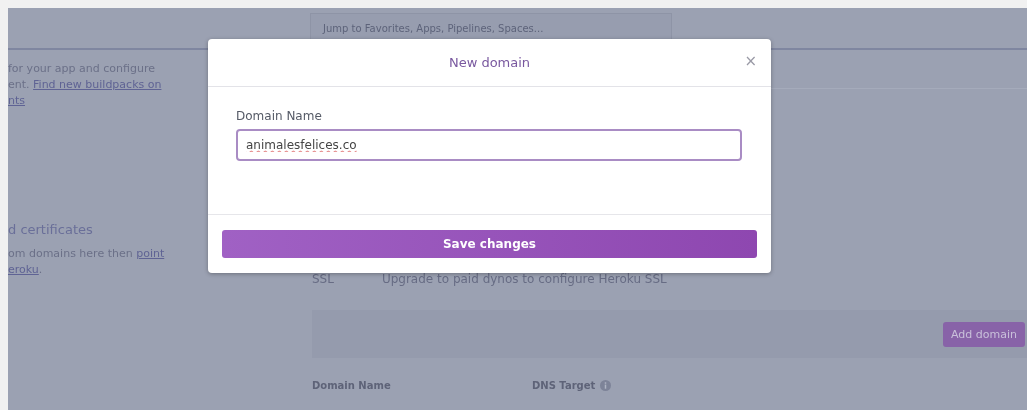 The image size is (1027, 410). I want to click on column-header: Domain Name, so click(351, 385).